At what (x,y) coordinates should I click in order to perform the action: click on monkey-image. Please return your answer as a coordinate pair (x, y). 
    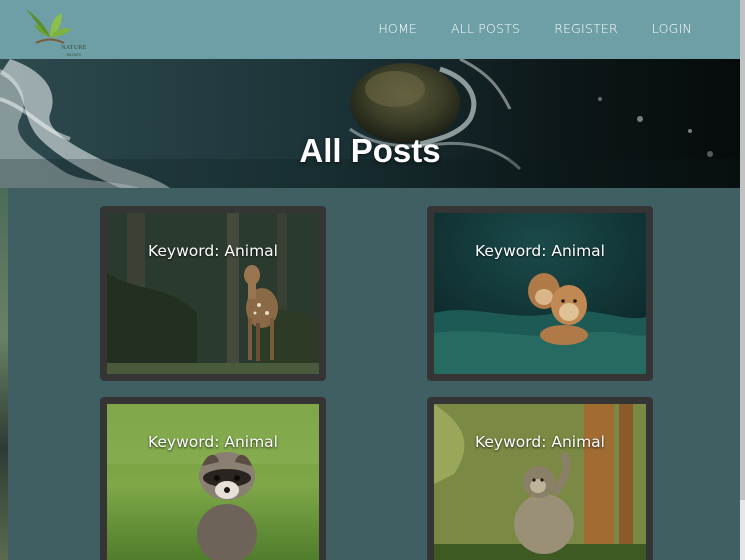
    Looking at the image, I should click on (540, 482).